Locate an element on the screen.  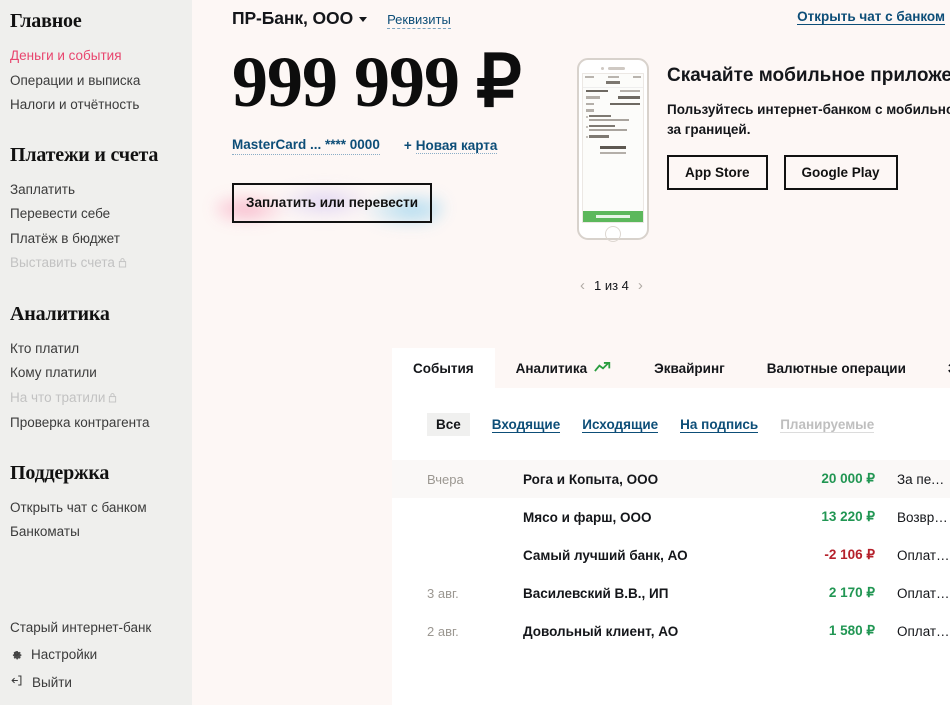
sidebar-item-settings-label: Настройки is located at coordinates (64, 655).